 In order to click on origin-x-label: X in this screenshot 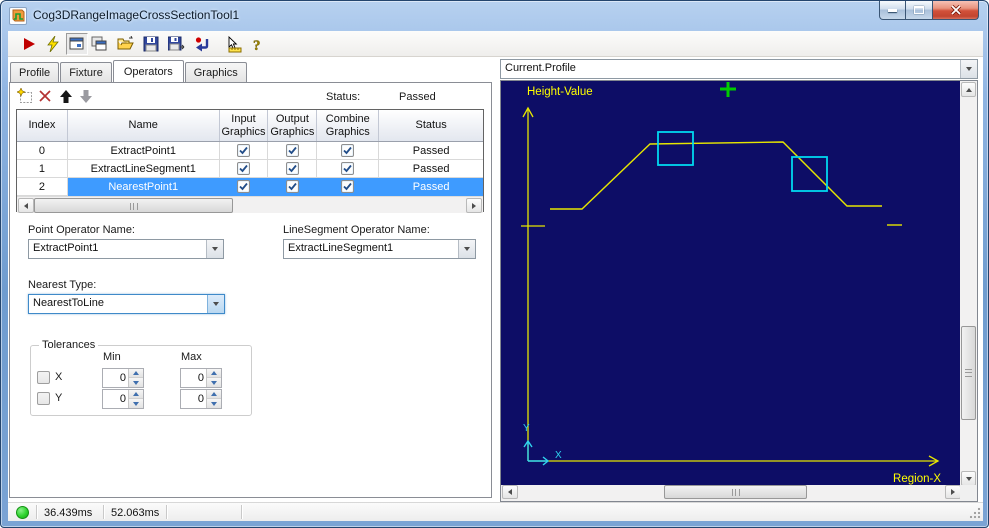, I will do `click(558, 455)`.